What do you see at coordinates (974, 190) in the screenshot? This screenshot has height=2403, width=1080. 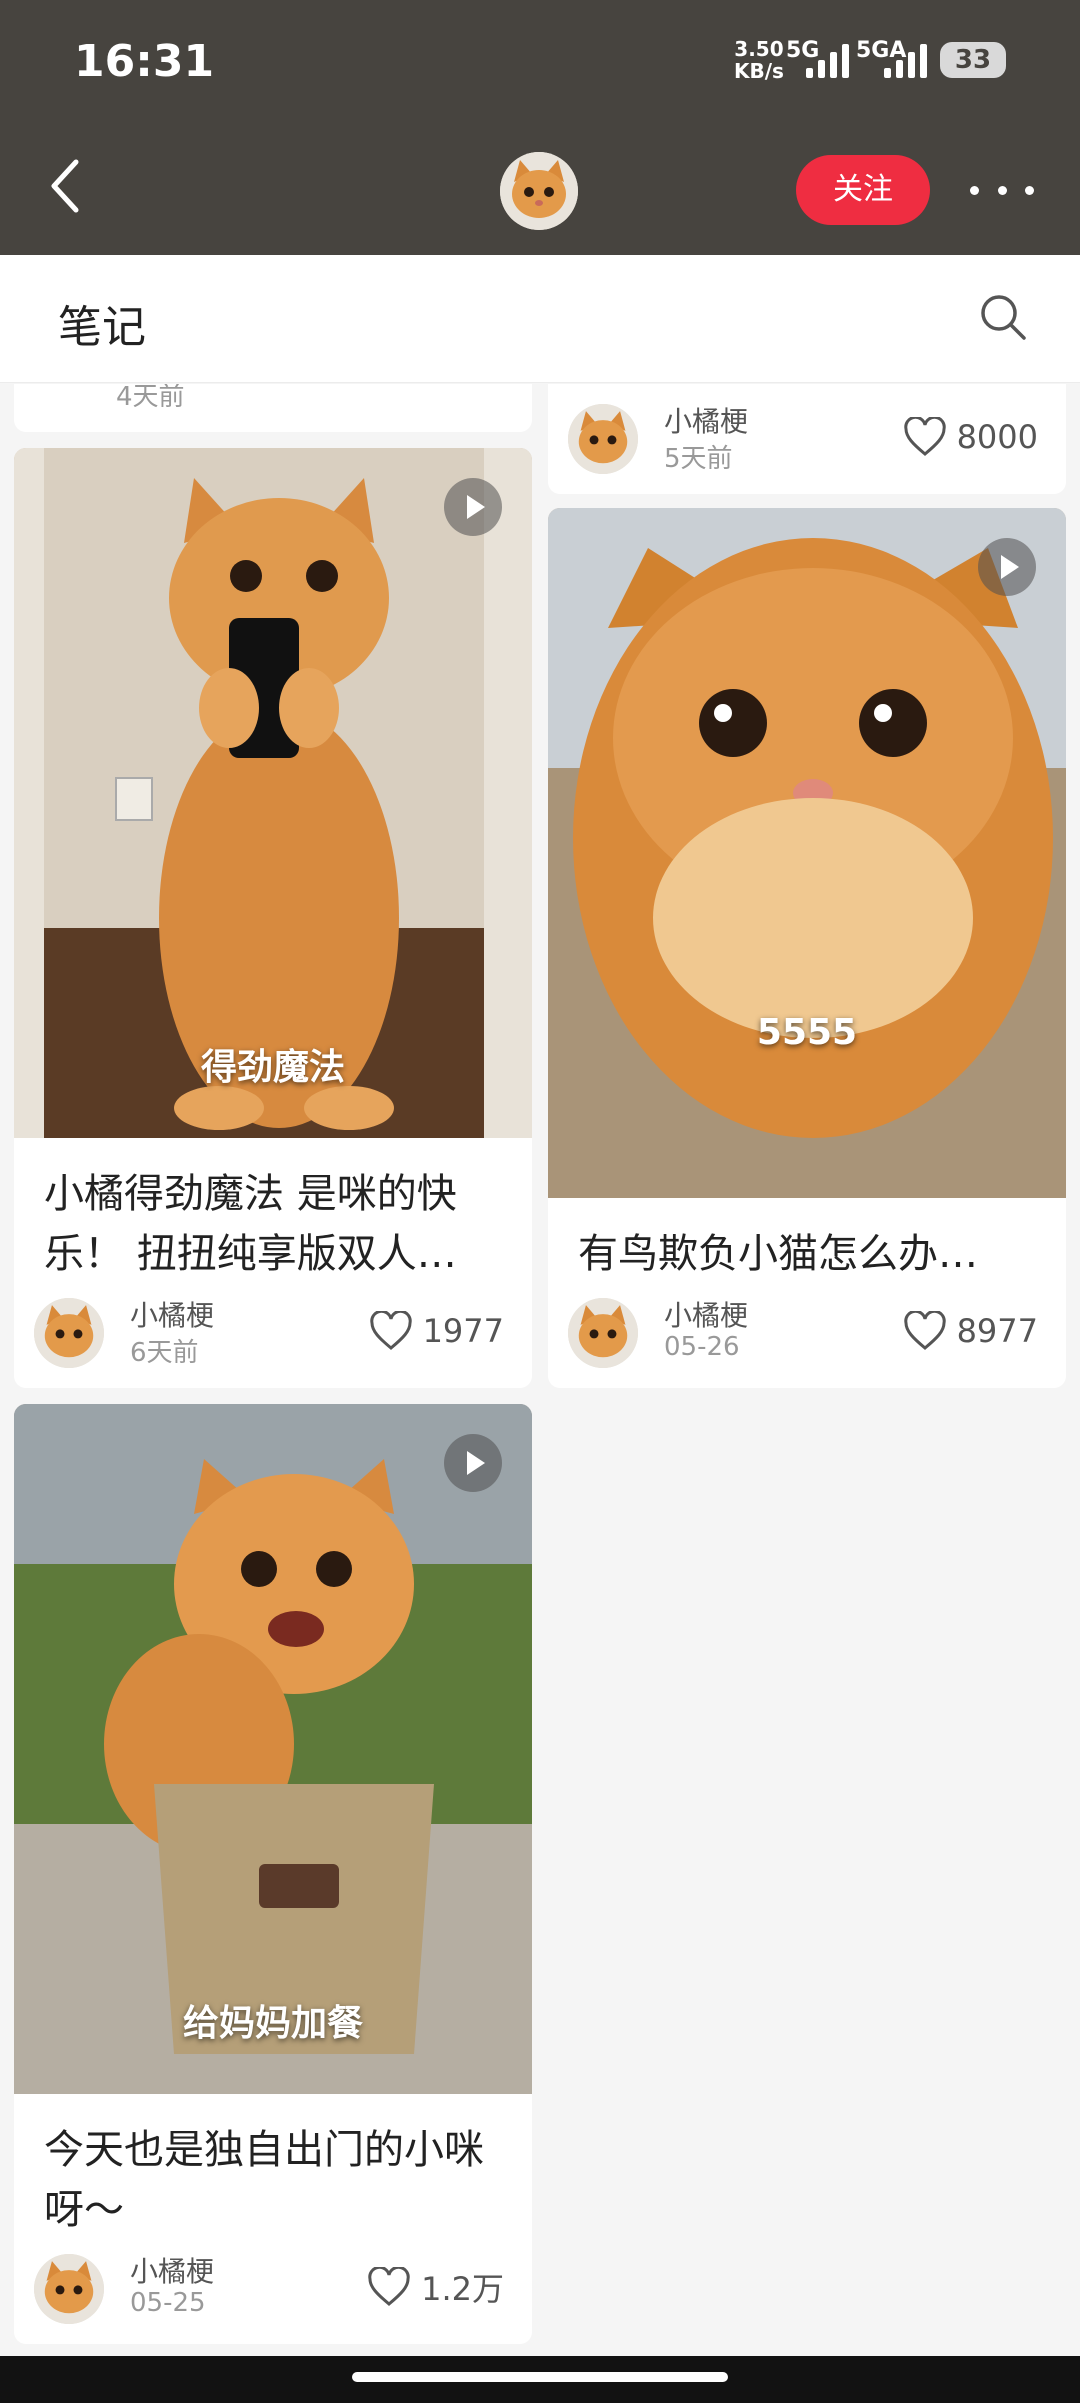 I see `more-icon` at bounding box center [974, 190].